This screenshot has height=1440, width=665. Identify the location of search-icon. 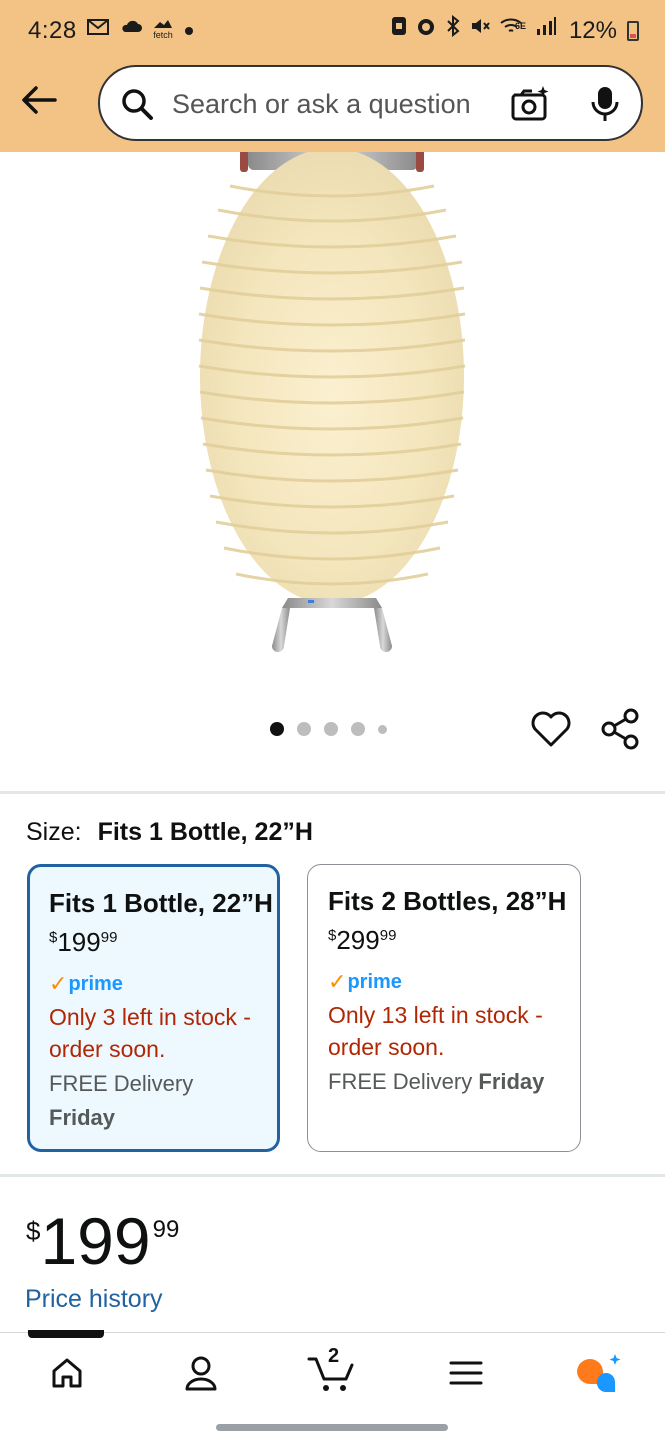
(137, 104).